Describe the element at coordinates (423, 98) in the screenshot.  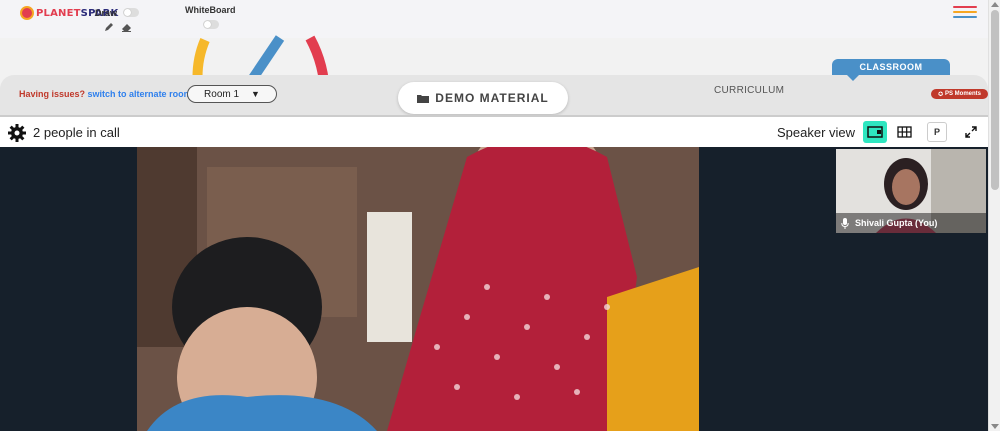
I see `folder-icon` at that location.